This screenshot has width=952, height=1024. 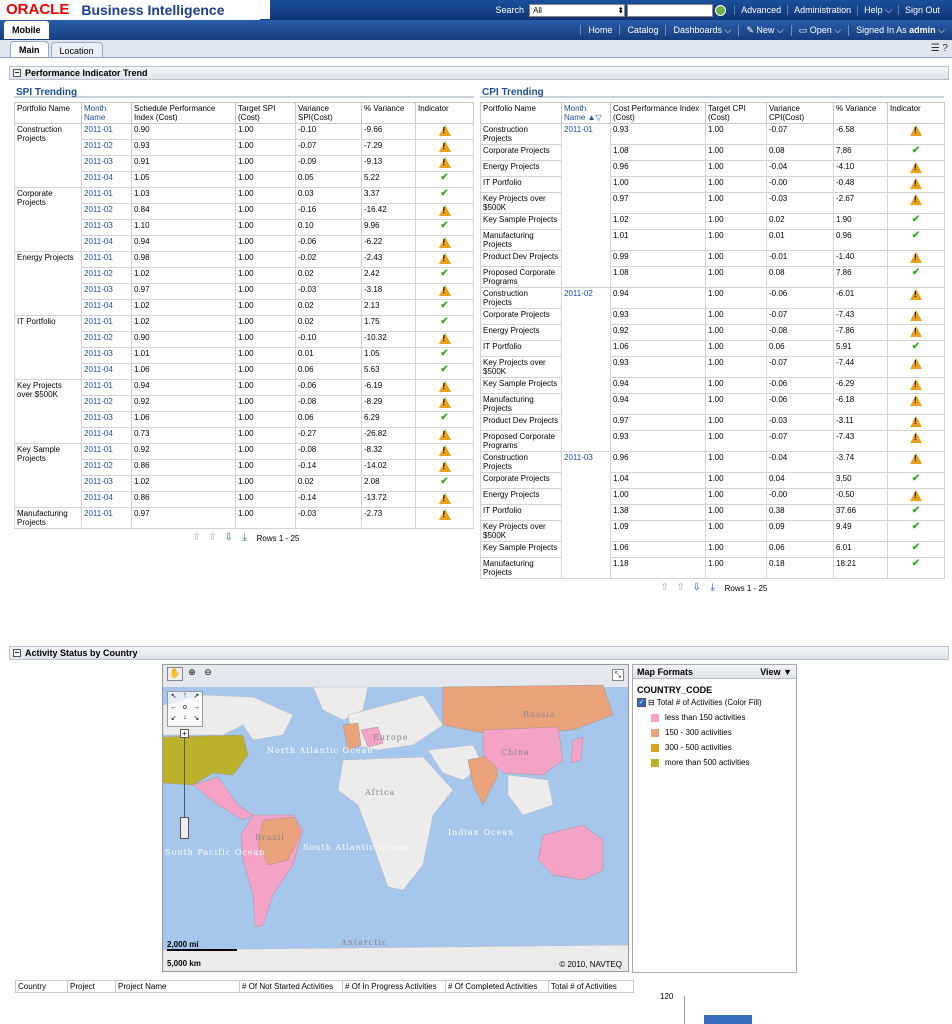 What do you see at coordinates (877, 10) in the screenshot?
I see `help-menu: Help ⌵` at bounding box center [877, 10].